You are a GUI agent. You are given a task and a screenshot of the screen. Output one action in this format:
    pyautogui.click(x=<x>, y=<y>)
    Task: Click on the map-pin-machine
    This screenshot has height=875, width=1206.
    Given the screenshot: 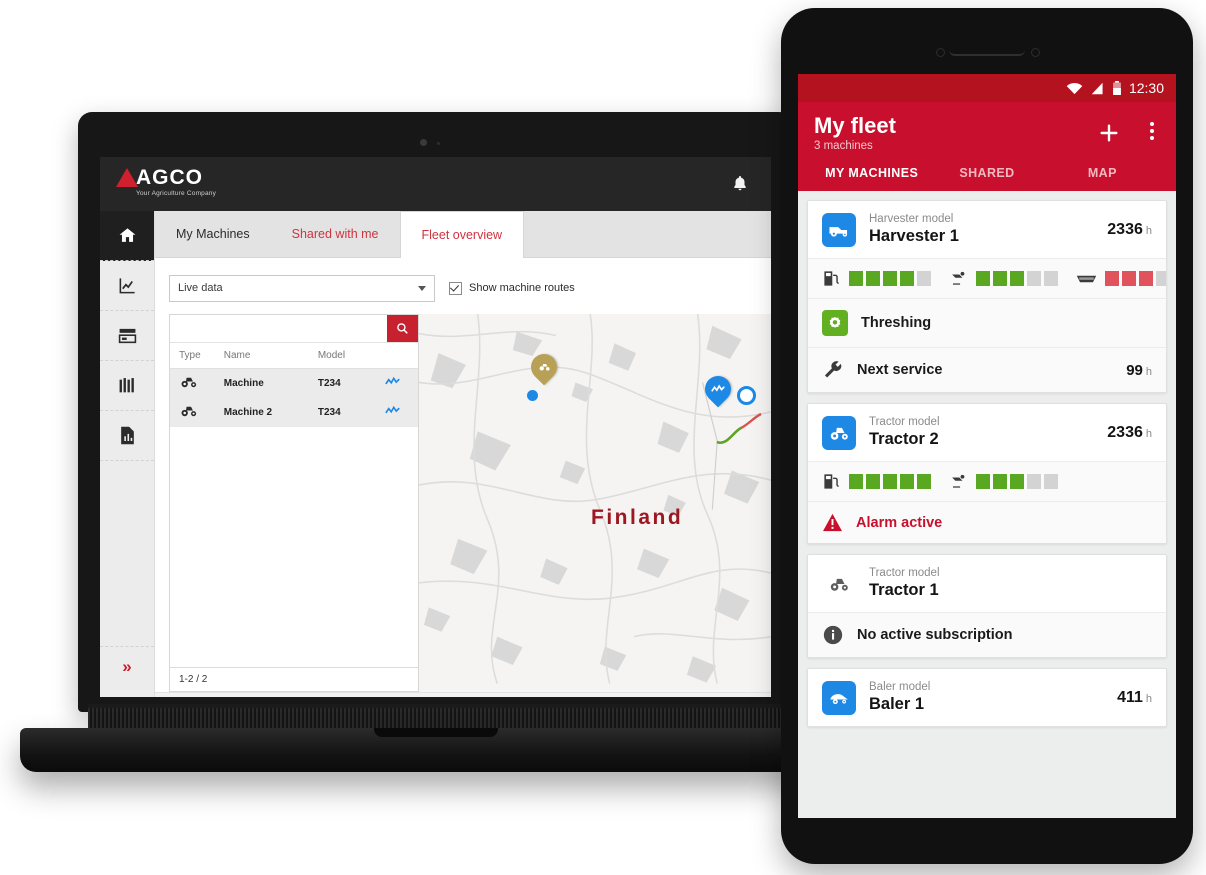 What is the action you would take?
    pyautogui.click(x=718, y=389)
    